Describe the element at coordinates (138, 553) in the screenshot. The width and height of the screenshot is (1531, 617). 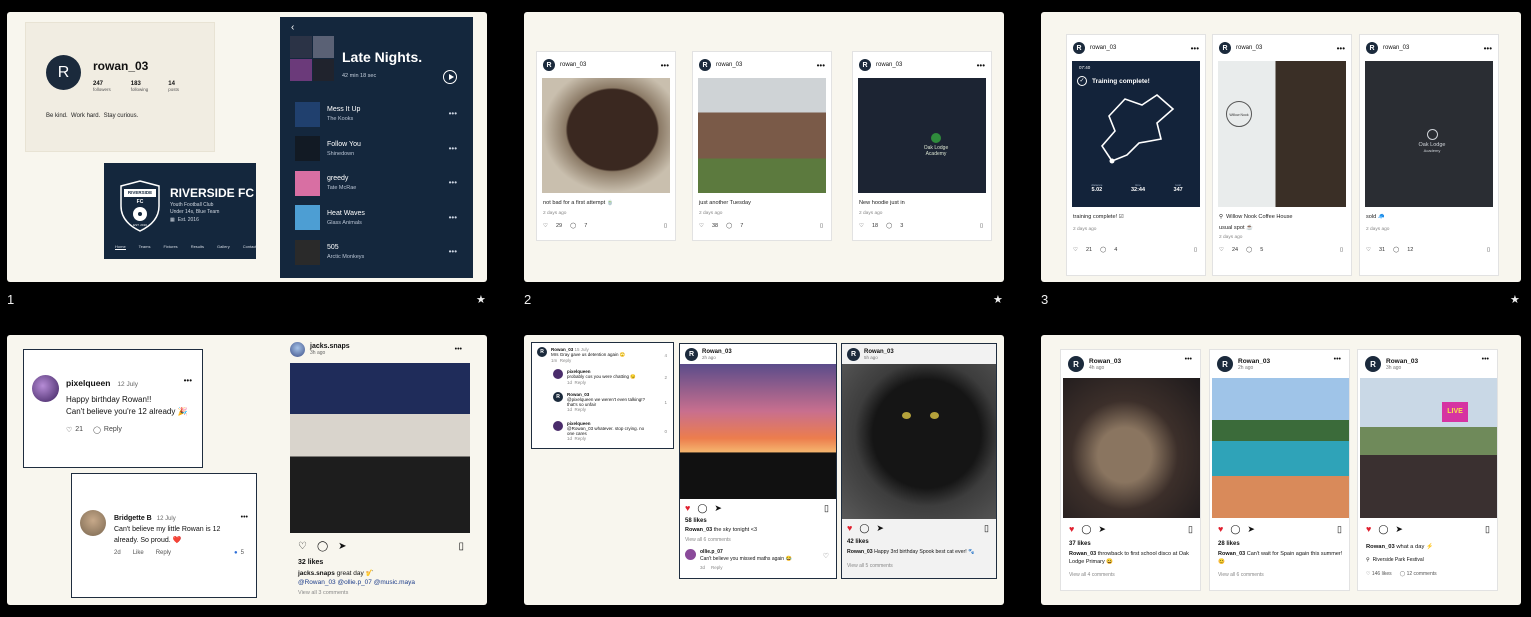
I see `like-button: Like` at that location.